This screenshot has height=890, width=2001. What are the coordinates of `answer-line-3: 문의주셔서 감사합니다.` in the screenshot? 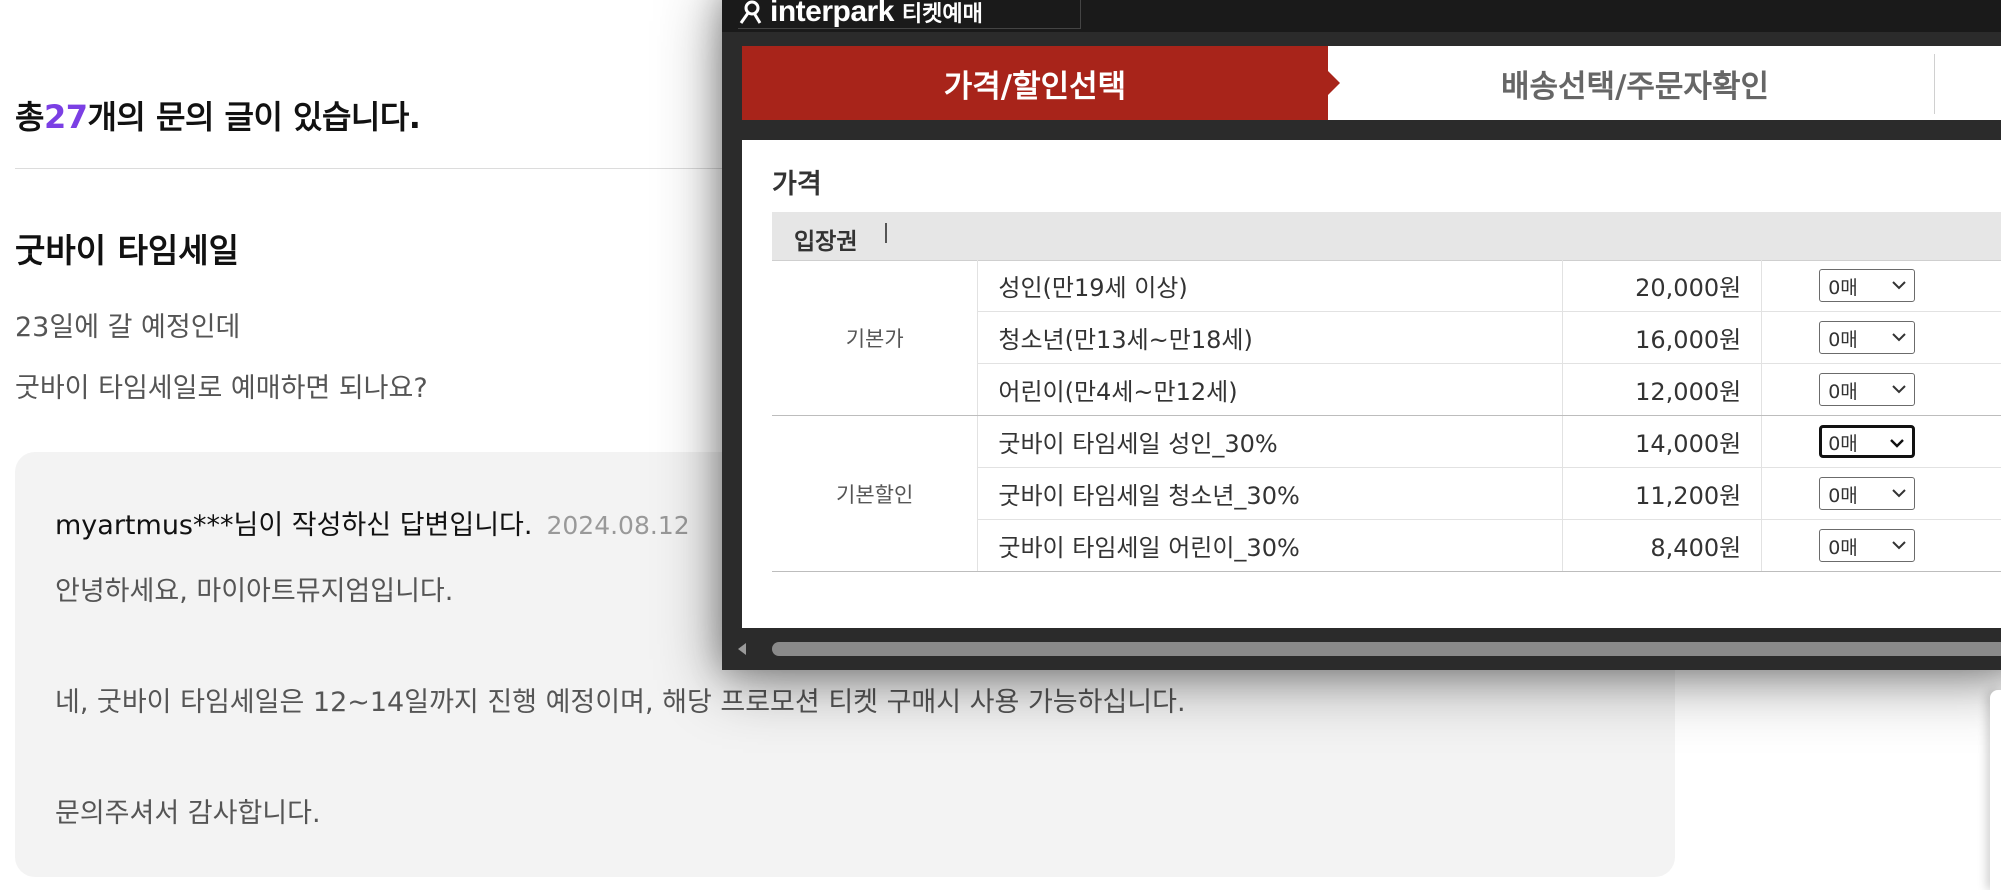 It's located at (188, 813).